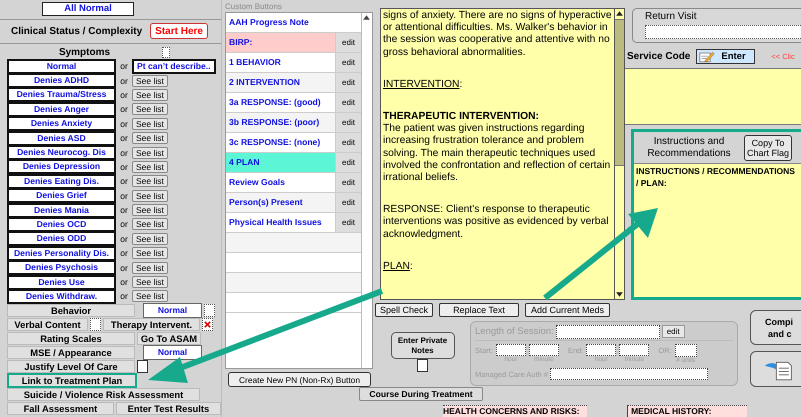 Image resolution: width=801 pixels, height=417 pixels. I want to click on symptom-button: Denies ADHD, so click(61, 80).